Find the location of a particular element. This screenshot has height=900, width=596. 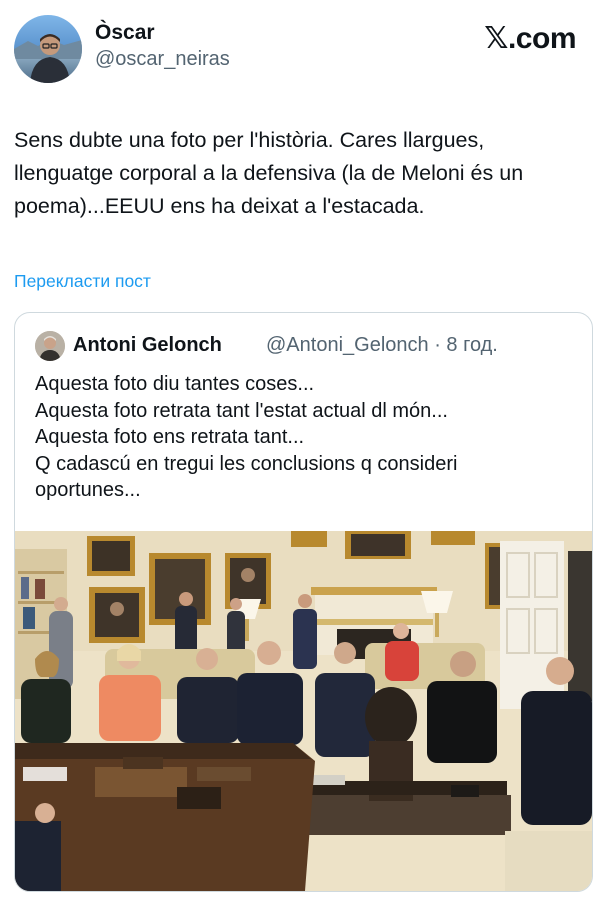

author-handle: @oscar_neiras is located at coordinates (162, 59).